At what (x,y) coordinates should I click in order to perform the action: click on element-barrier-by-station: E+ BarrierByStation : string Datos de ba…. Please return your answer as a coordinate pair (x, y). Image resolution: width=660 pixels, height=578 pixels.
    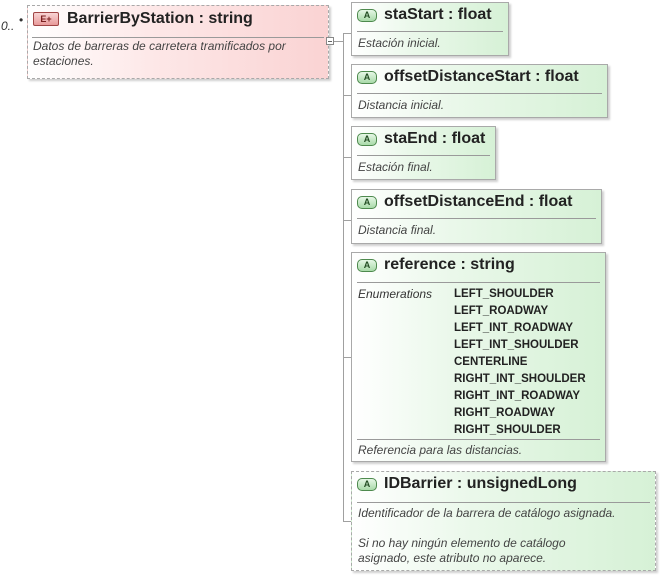
    Looking at the image, I should click on (178, 42).